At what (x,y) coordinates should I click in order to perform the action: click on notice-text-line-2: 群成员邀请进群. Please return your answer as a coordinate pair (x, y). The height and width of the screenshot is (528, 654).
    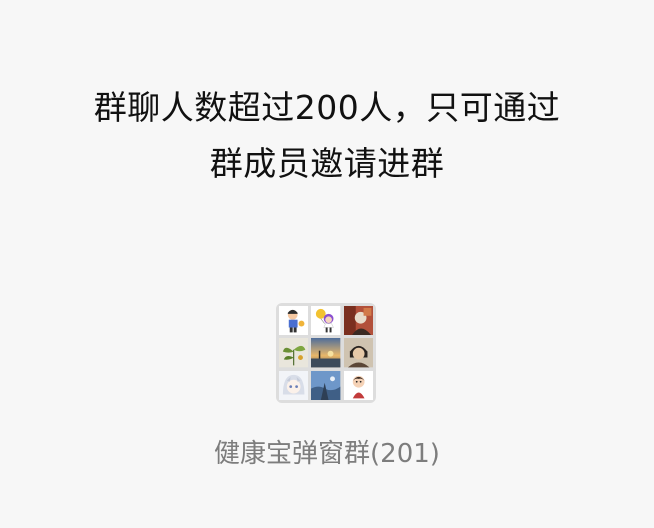
    Looking at the image, I should click on (327, 163).